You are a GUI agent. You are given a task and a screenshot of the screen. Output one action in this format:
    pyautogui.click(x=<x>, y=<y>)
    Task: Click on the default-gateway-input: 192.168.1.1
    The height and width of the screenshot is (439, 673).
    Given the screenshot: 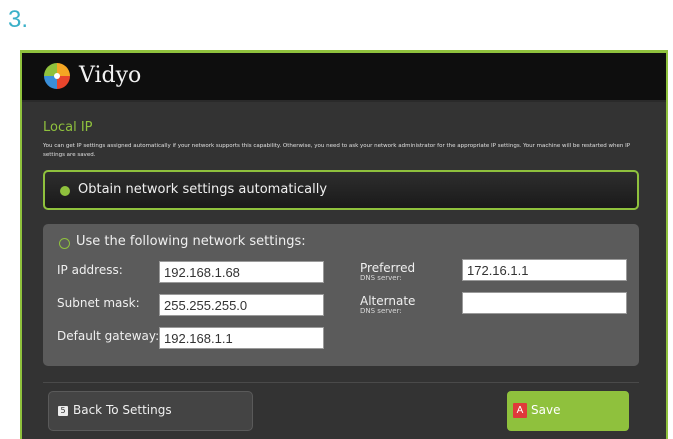 What is the action you would take?
    pyautogui.click(x=241, y=338)
    